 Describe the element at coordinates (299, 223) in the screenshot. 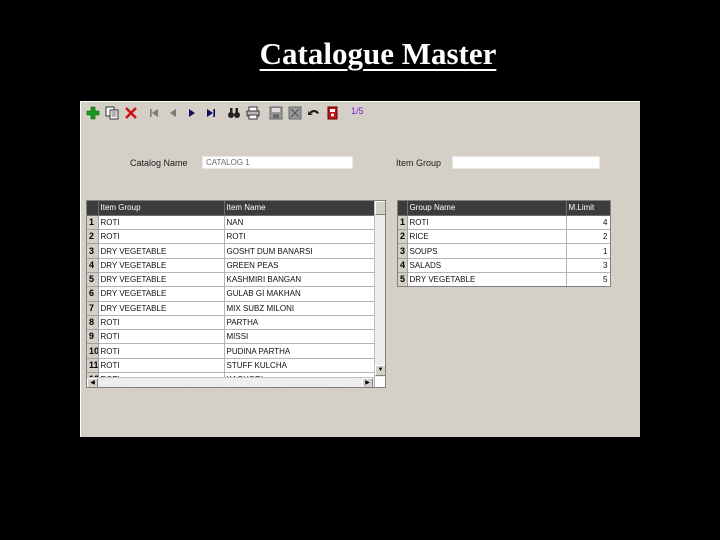

I see `item-name-cell: NAN` at that location.